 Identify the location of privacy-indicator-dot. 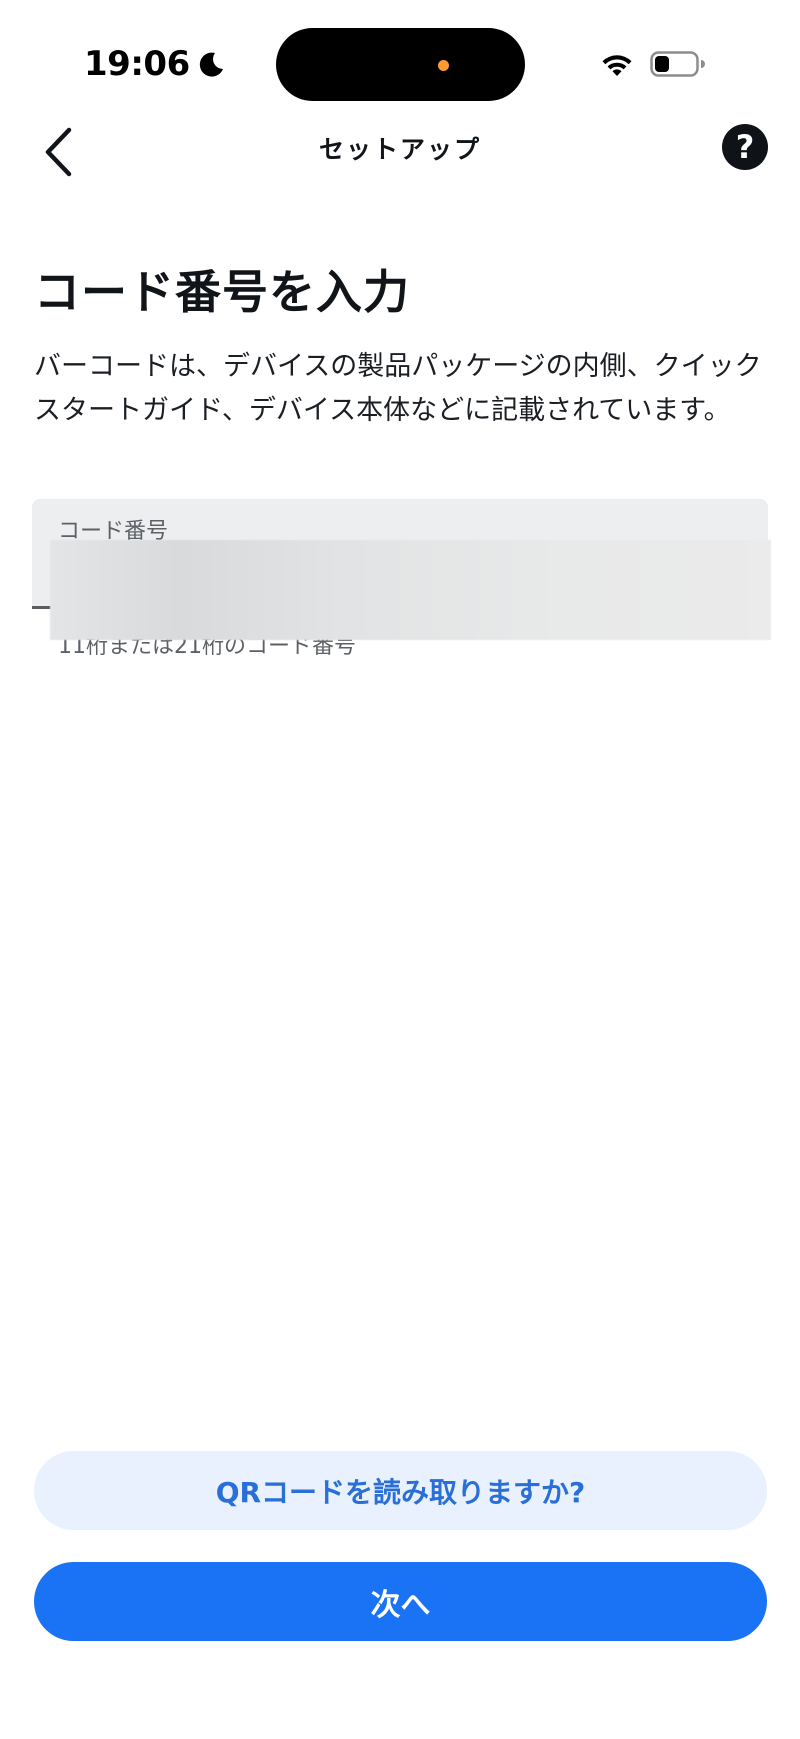
(443, 65).